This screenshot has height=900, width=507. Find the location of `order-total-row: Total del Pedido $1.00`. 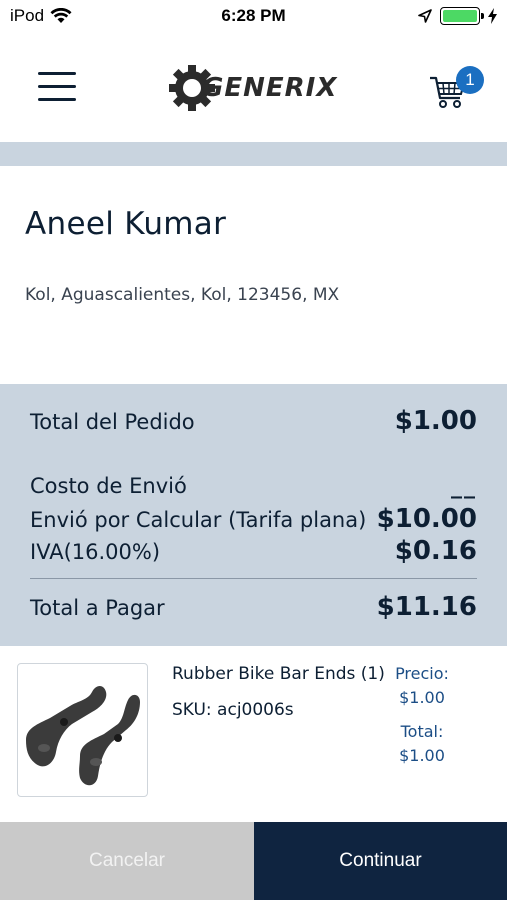

order-total-row: Total del Pedido $1.00 is located at coordinates (253, 421).